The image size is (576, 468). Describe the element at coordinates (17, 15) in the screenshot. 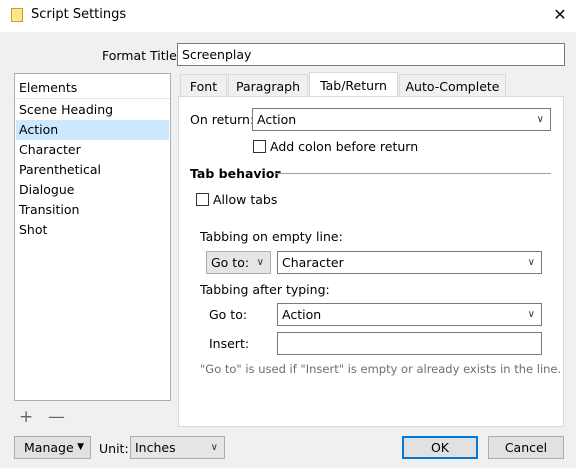

I see `document-icon` at that location.